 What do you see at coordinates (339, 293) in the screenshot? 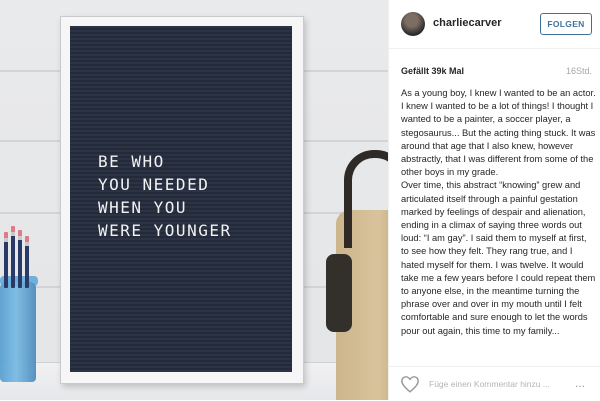
I see `handbag-buckle` at bounding box center [339, 293].